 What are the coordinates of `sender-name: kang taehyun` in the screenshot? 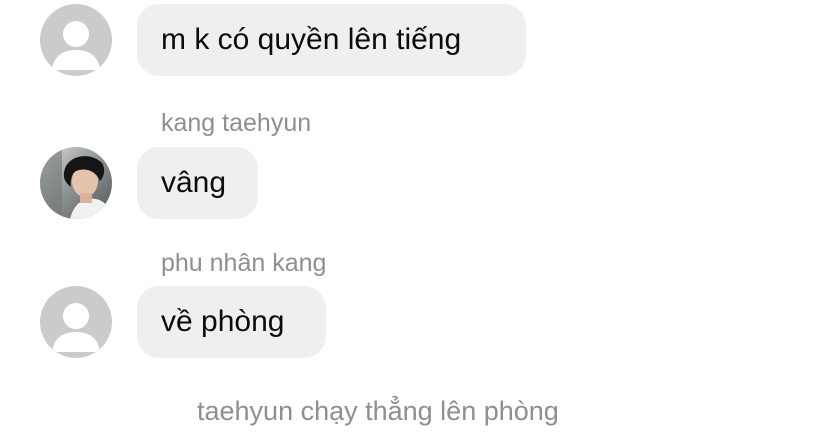 It's located at (236, 123).